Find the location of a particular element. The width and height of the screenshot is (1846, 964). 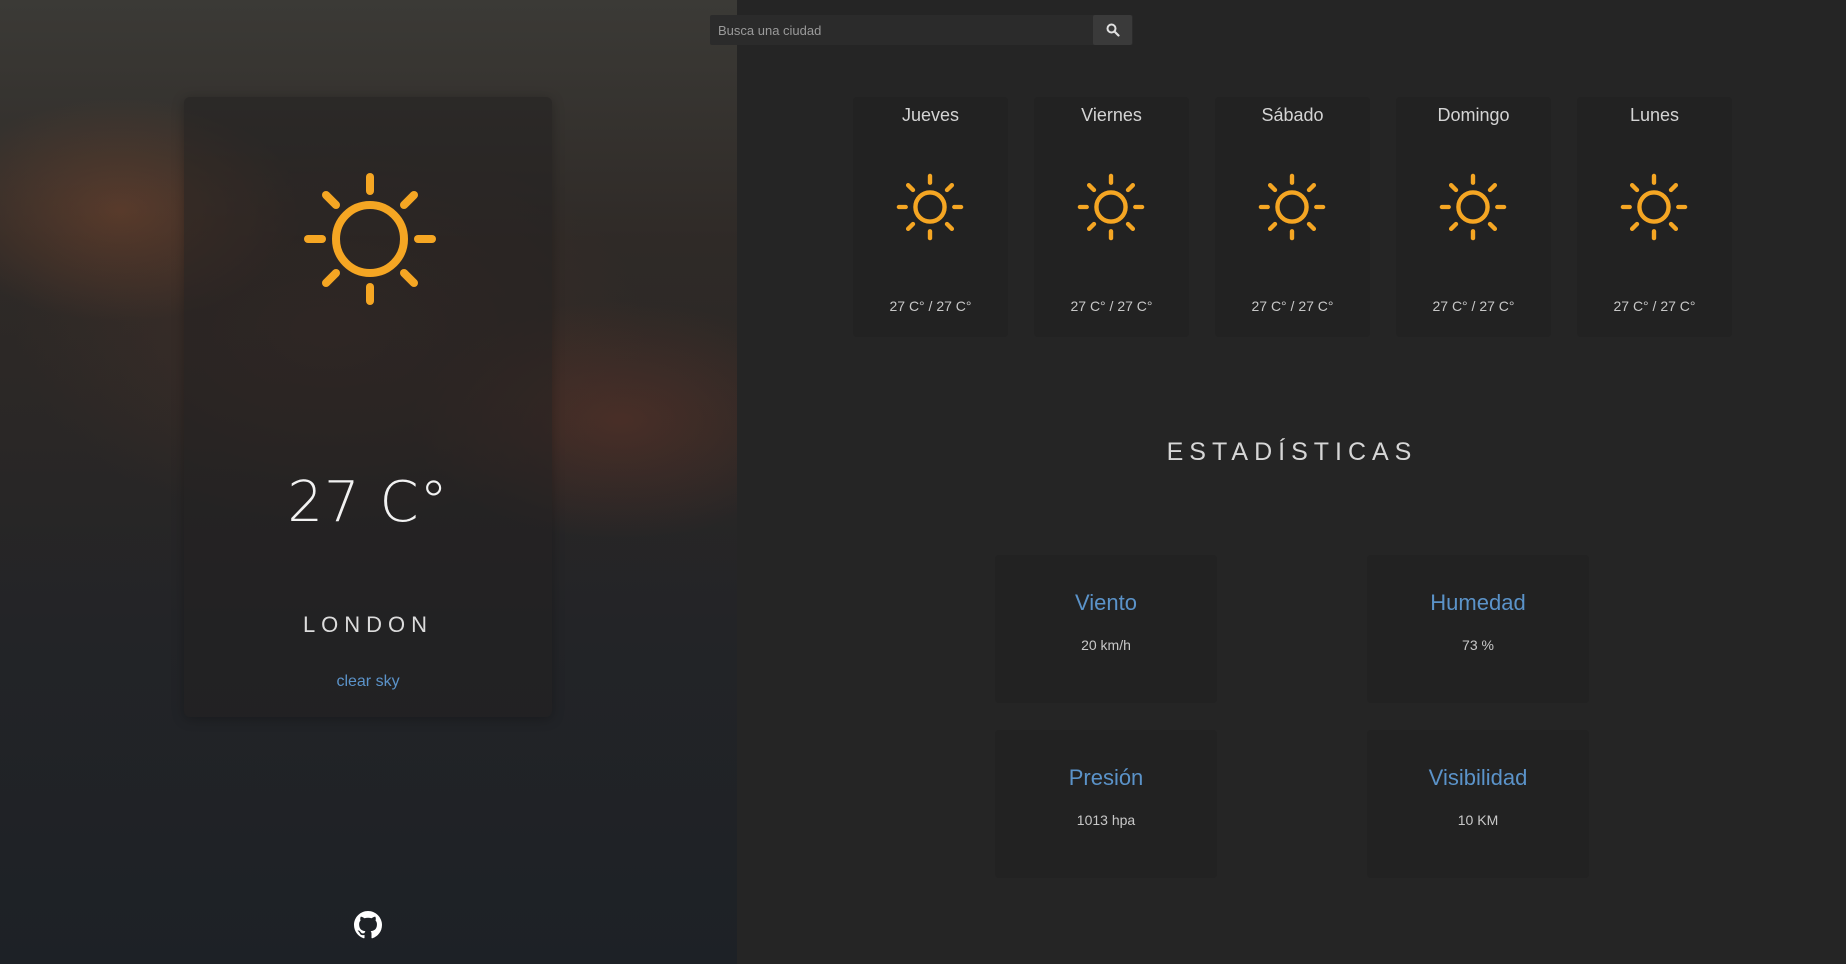

stat-label: Visibilidad is located at coordinates (1478, 777).